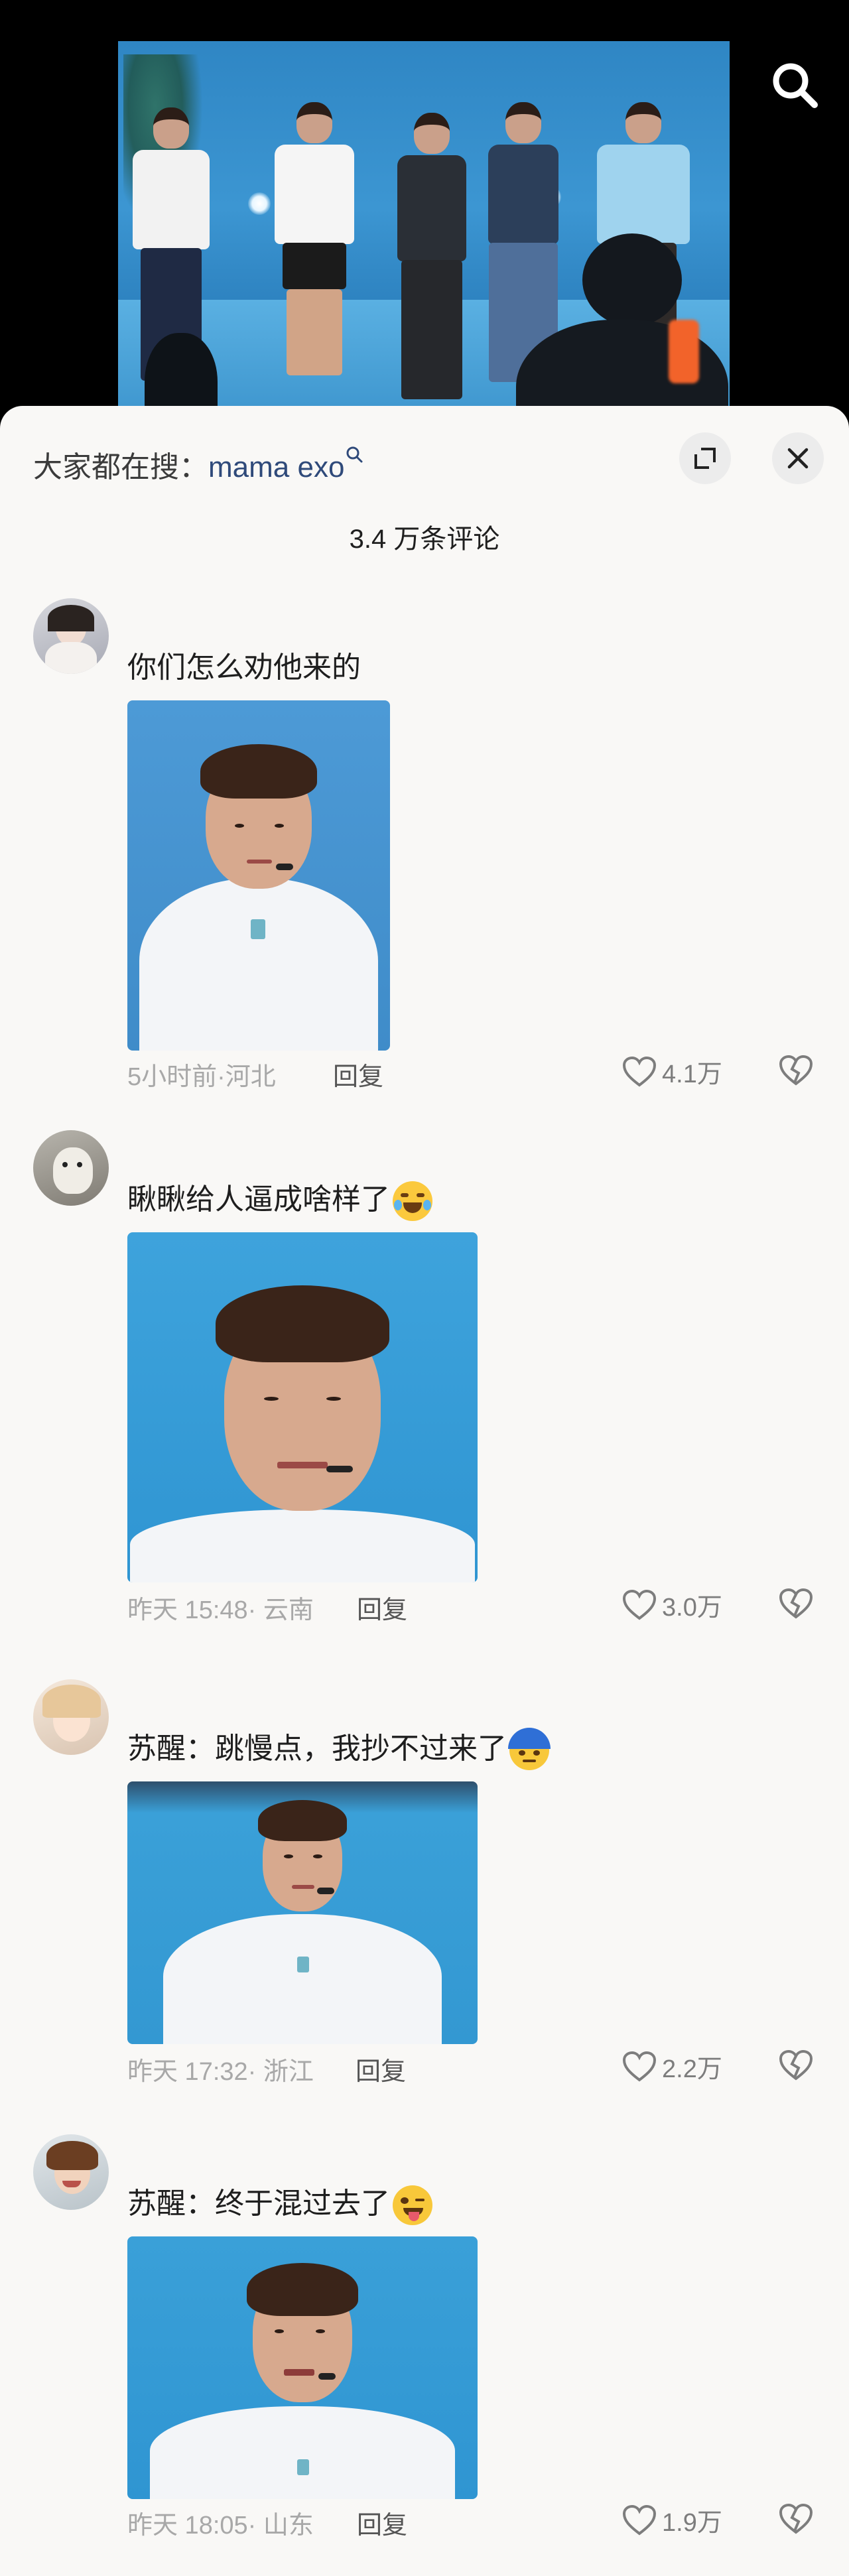  I want to click on like-button: 3.0万, so click(672, 1604).